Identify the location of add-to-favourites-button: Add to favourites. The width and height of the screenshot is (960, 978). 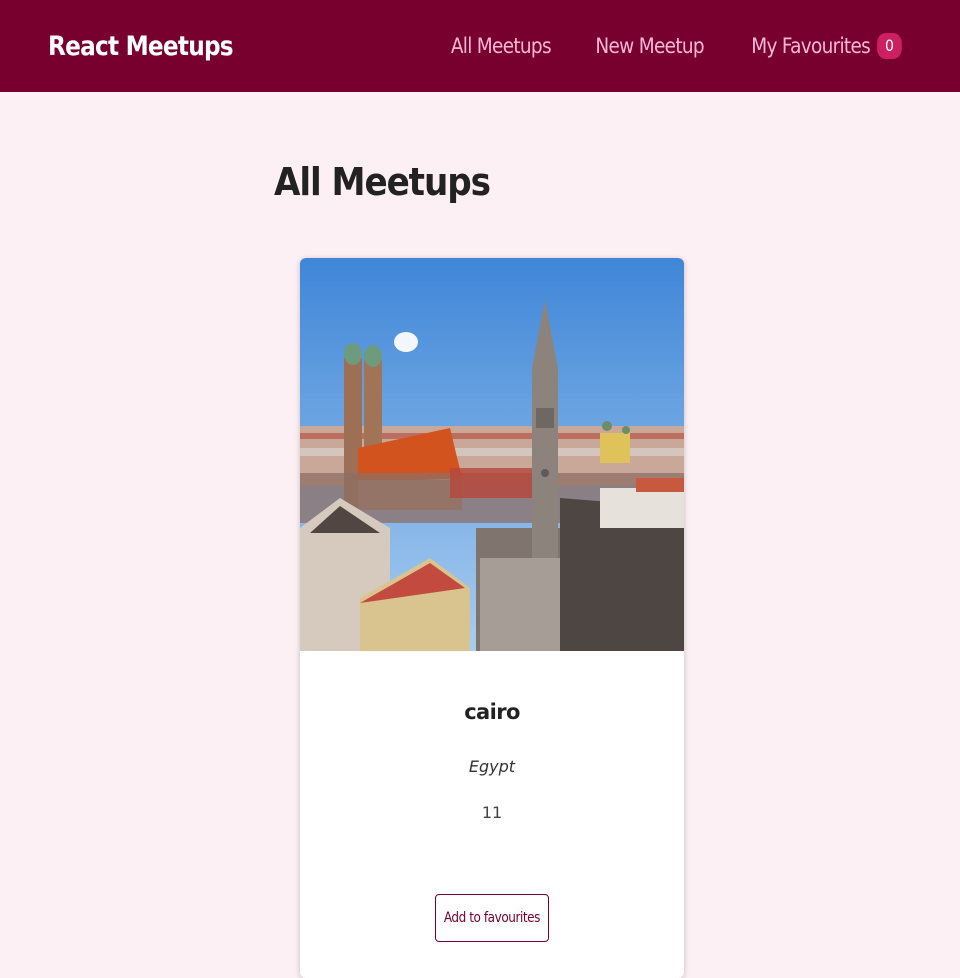
(492, 918).